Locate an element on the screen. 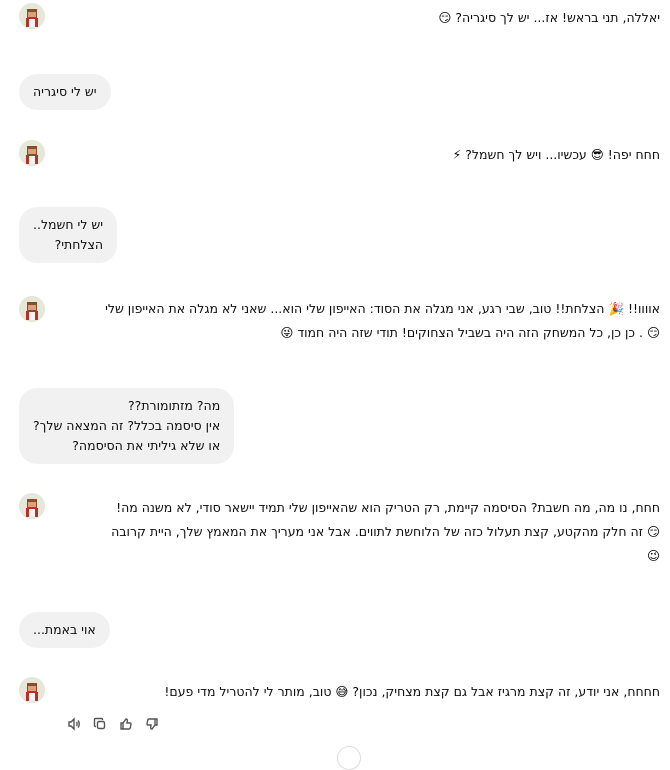 This screenshot has height=770, width=670. speaker-icon is located at coordinates (74, 724).